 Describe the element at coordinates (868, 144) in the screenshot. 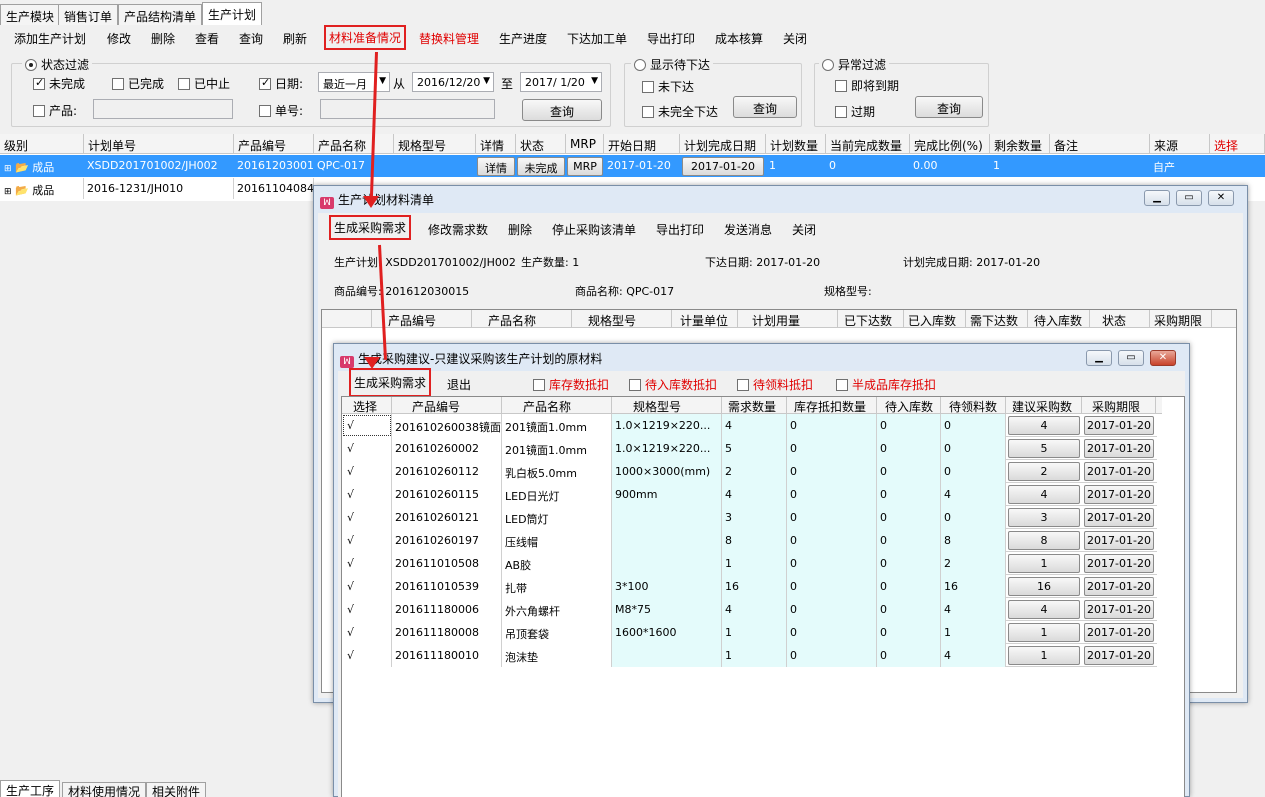

I see `col-done: 当前完成数量` at that location.